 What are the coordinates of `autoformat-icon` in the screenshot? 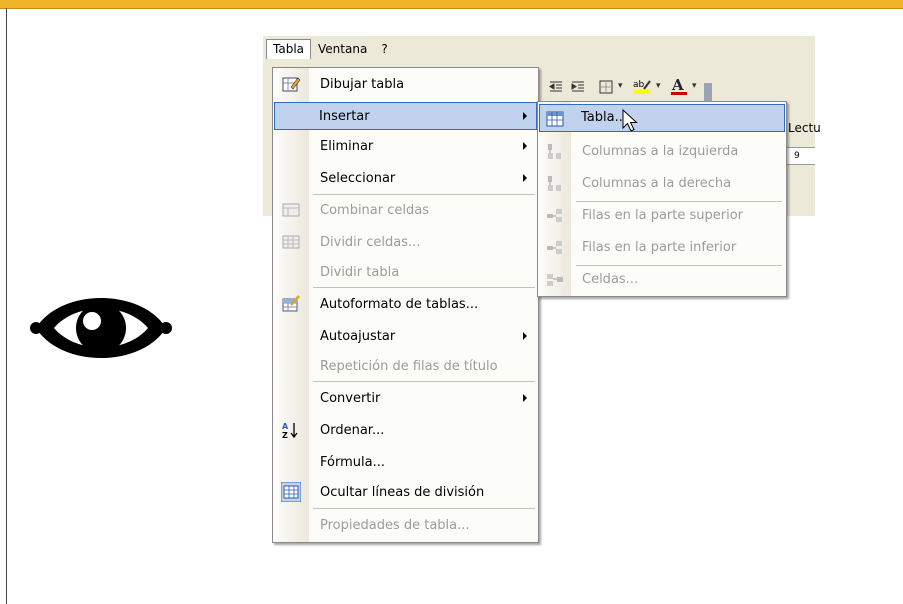 It's located at (291, 304).